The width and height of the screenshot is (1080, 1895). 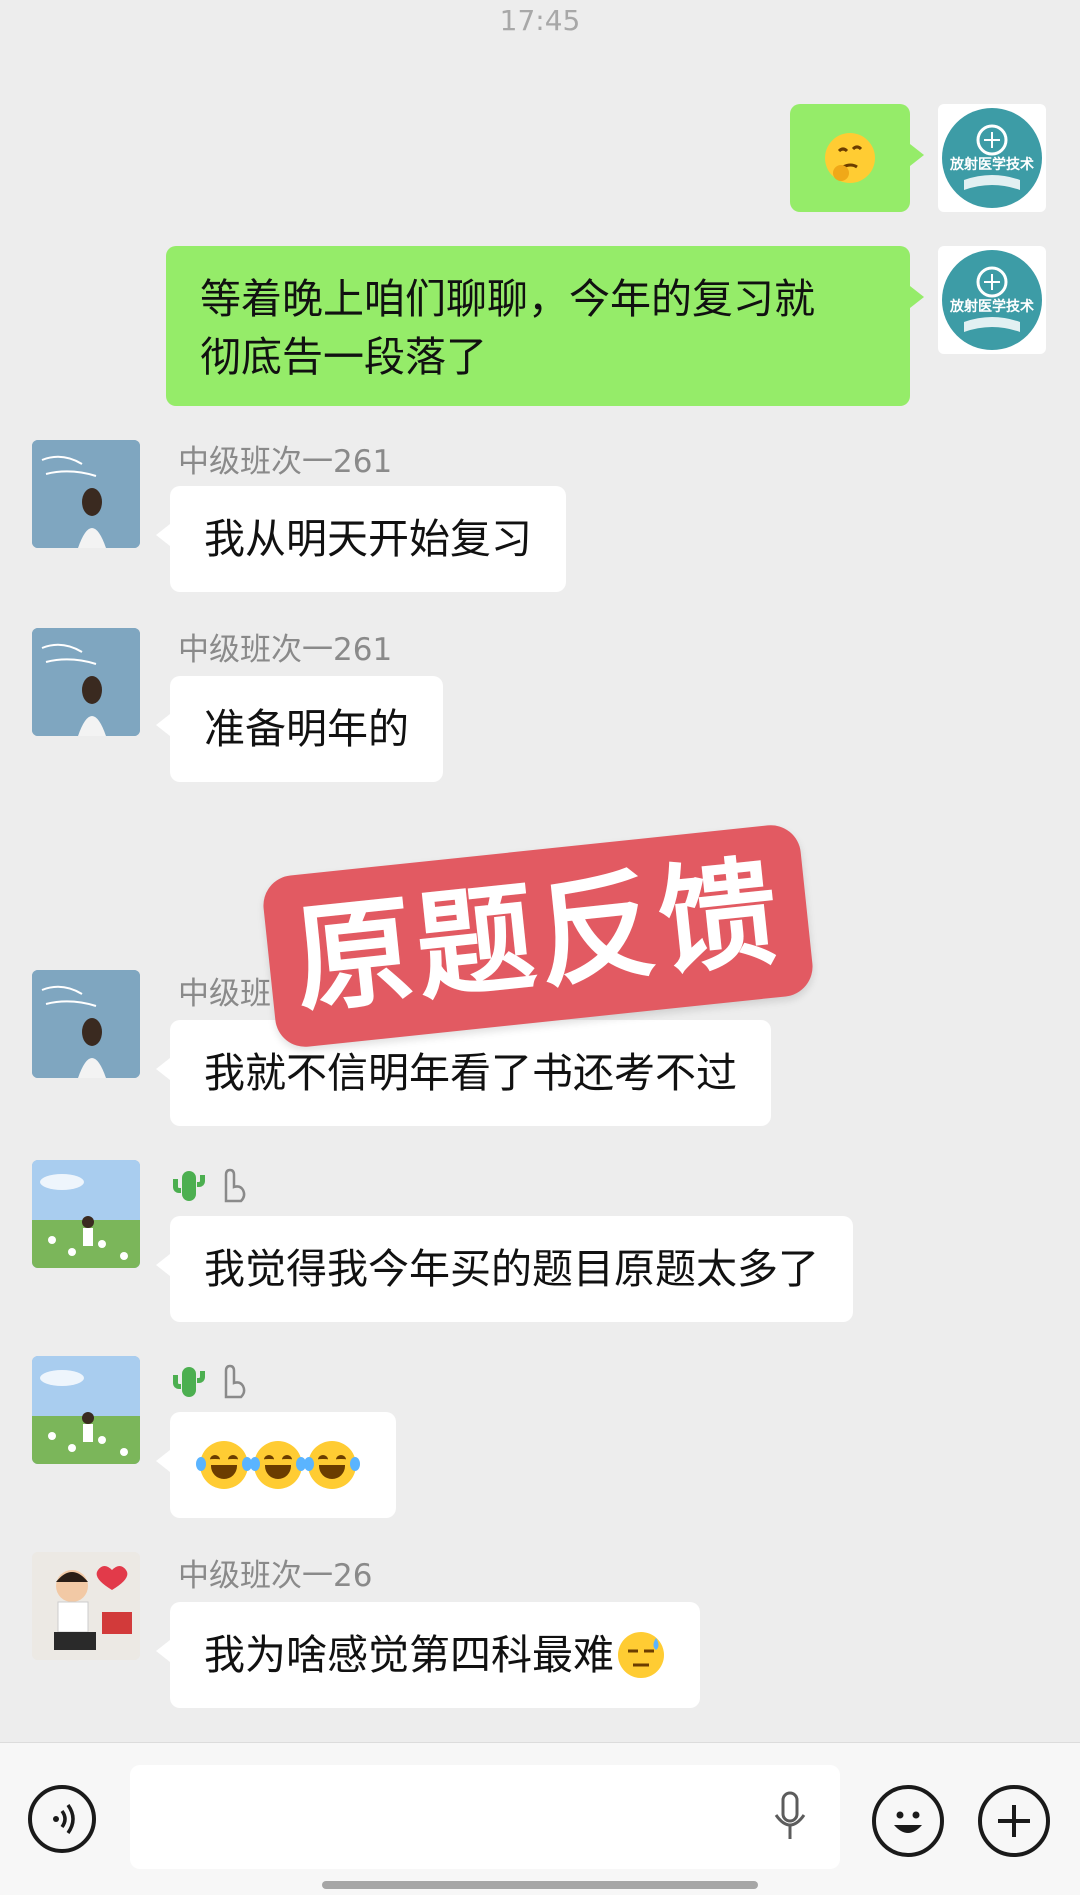 I want to click on plus-icon, so click(x=1014, y=1821).